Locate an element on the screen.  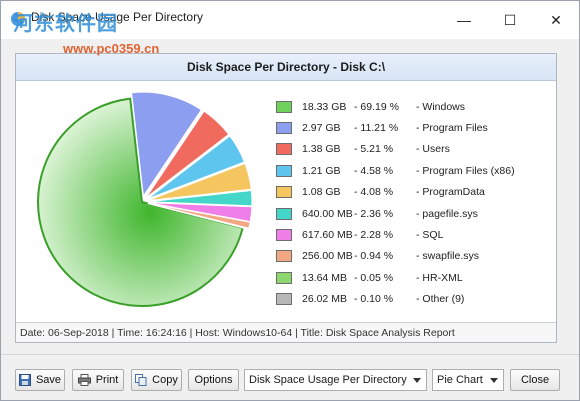
options-label: Options is located at coordinates (213, 380).